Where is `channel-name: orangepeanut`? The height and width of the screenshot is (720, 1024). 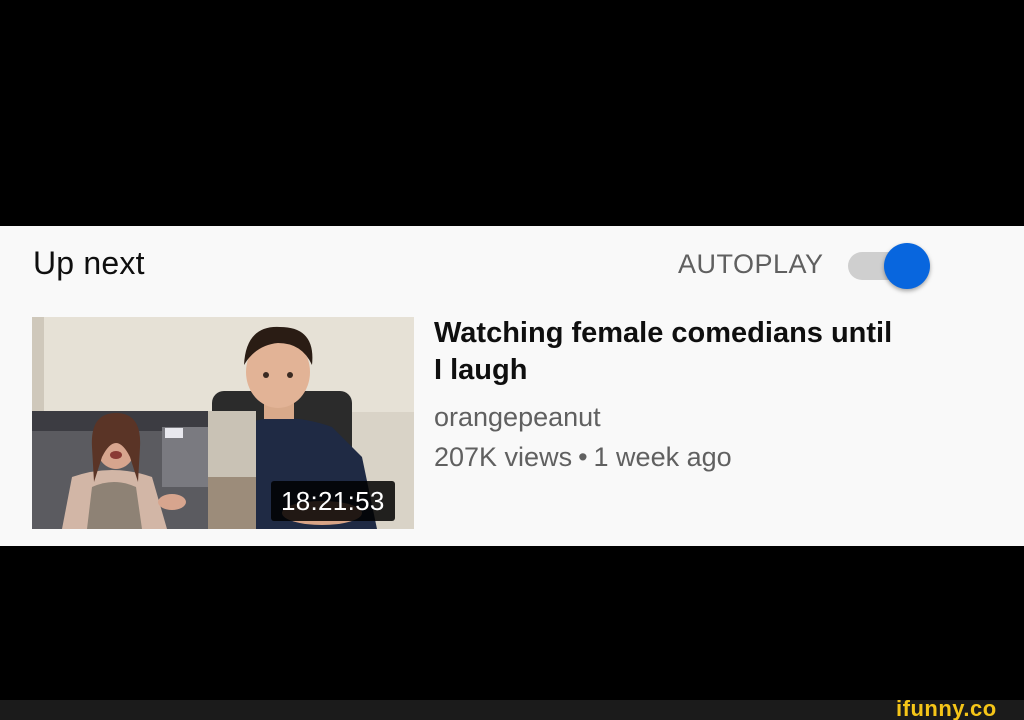
channel-name: orangepeanut is located at coordinates (517, 417).